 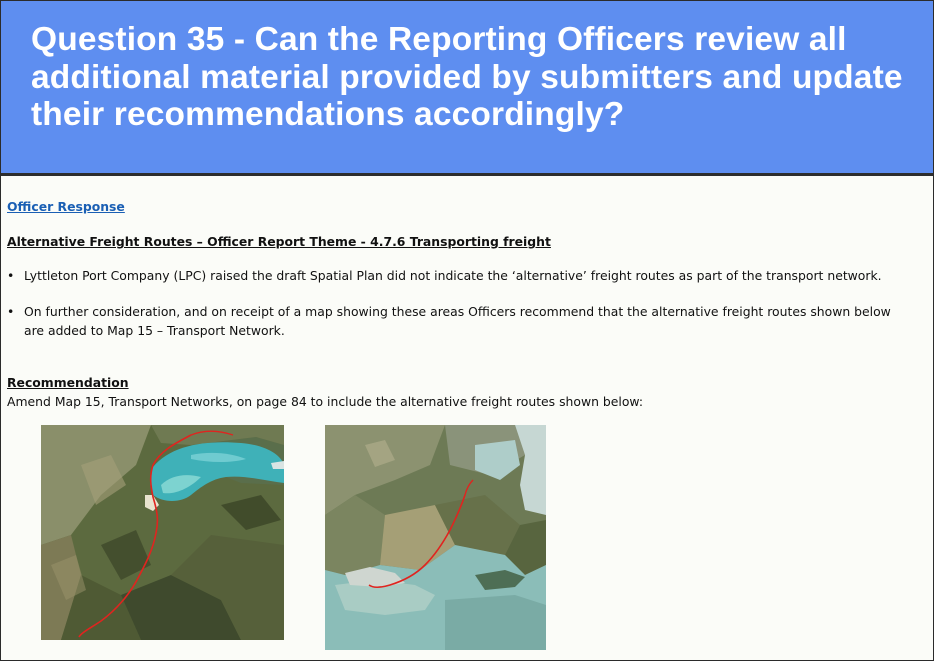 I want to click on freight-route-map-harbour, so click(x=162, y=532).